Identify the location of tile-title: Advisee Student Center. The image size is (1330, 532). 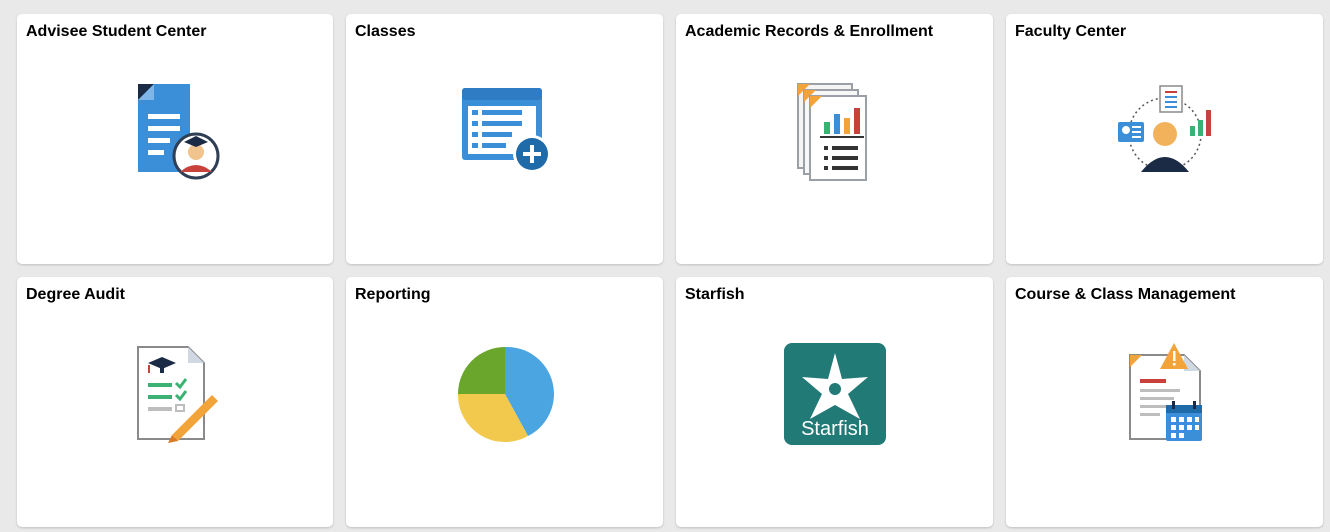
(116, 31).